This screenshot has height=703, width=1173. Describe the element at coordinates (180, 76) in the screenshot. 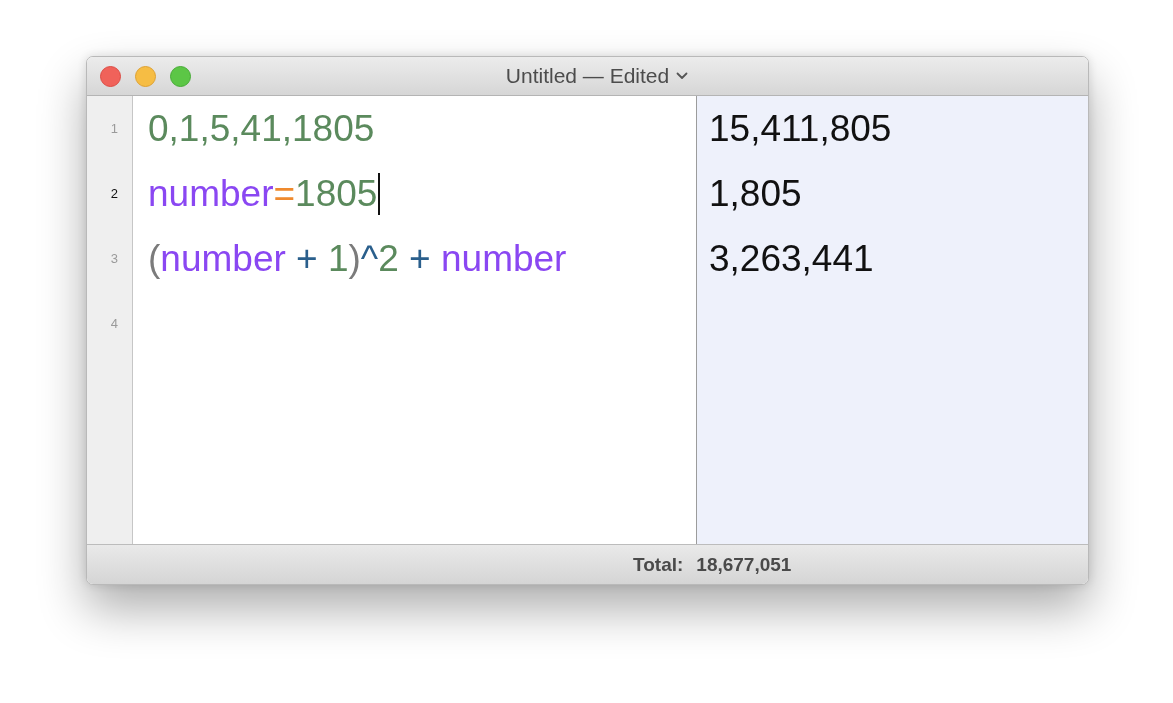

I see `zoom-button` at that location.